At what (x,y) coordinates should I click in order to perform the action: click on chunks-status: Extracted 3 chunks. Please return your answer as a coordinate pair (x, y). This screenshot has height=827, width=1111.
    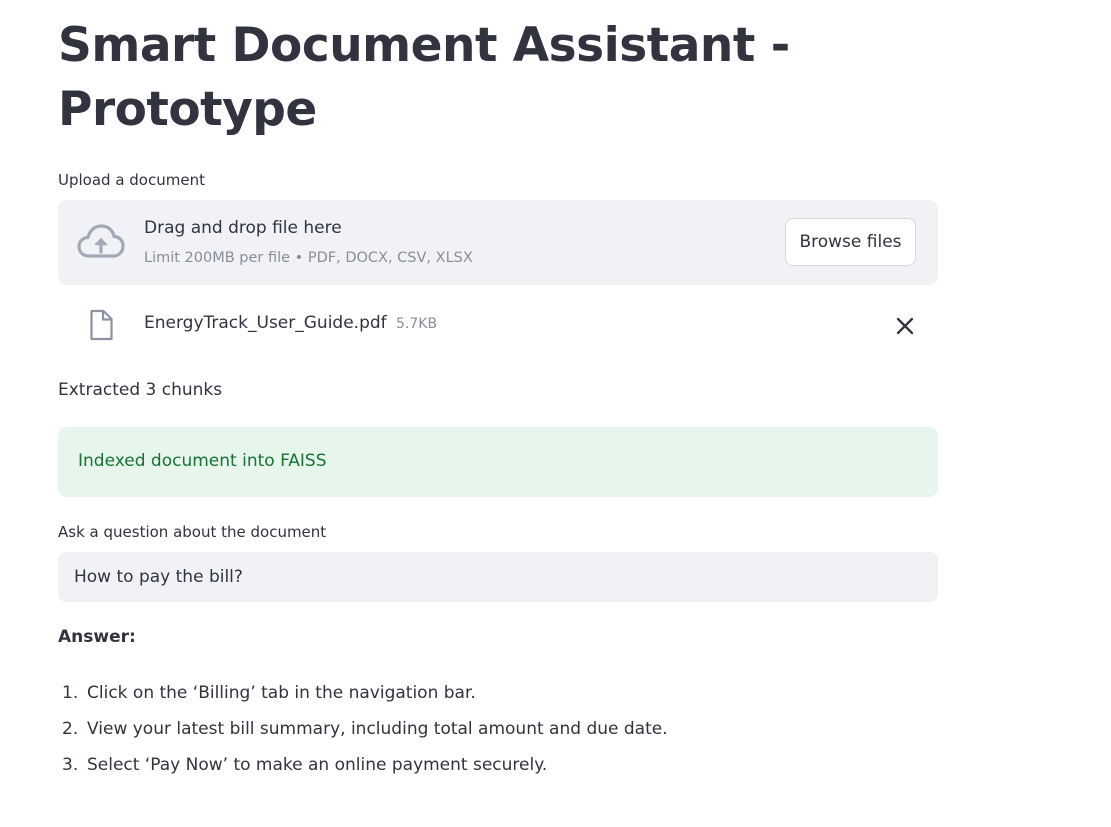
    Looking at the image, I should click on (140, 390).